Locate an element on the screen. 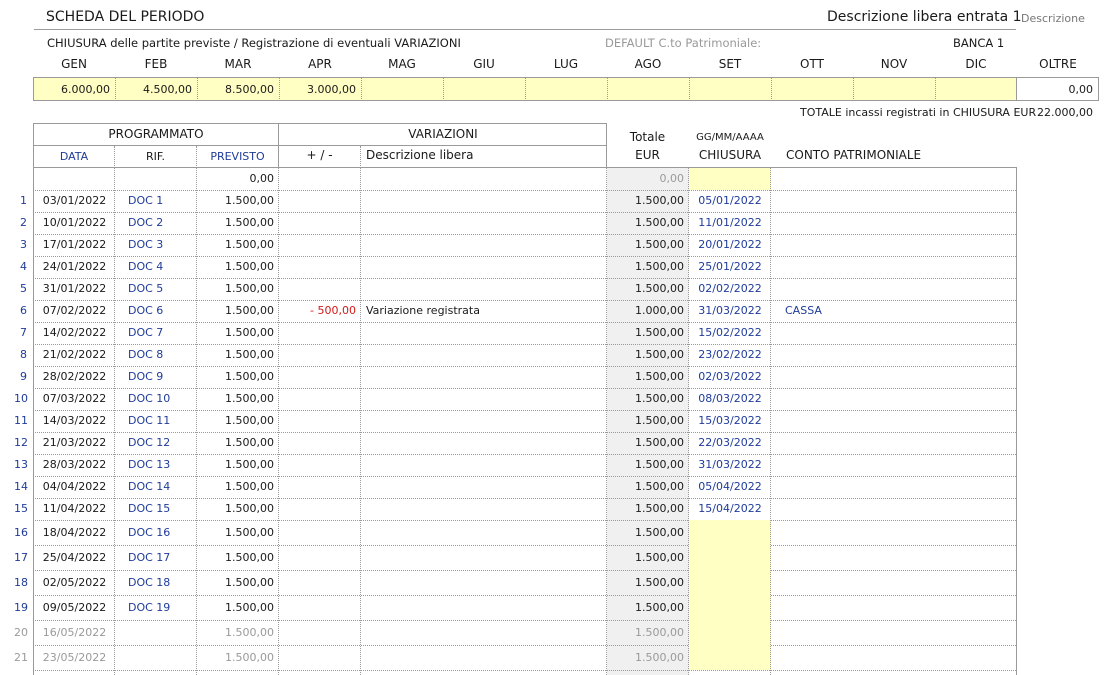  month-value-nov is located at coordinates (894, 89).